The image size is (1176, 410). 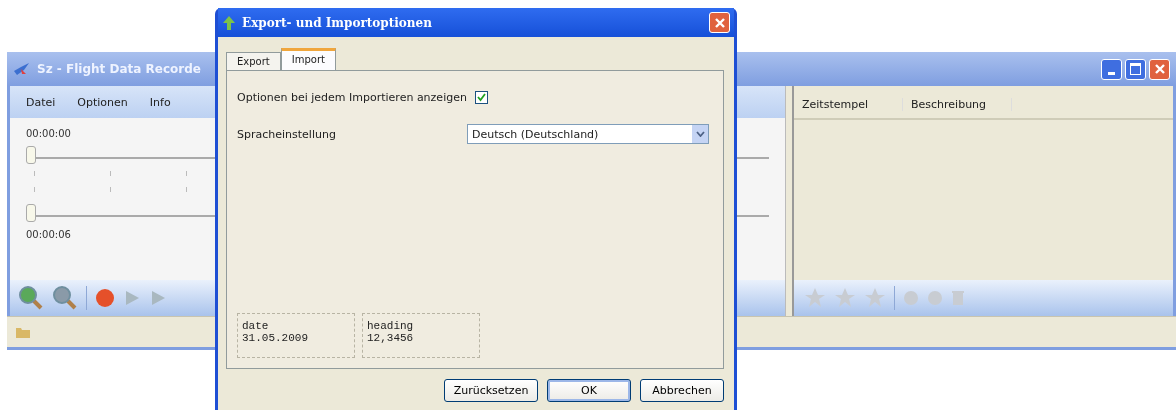 I want to click on dialog-title: Export- und Importoptionen, so click(x=337, y=22).